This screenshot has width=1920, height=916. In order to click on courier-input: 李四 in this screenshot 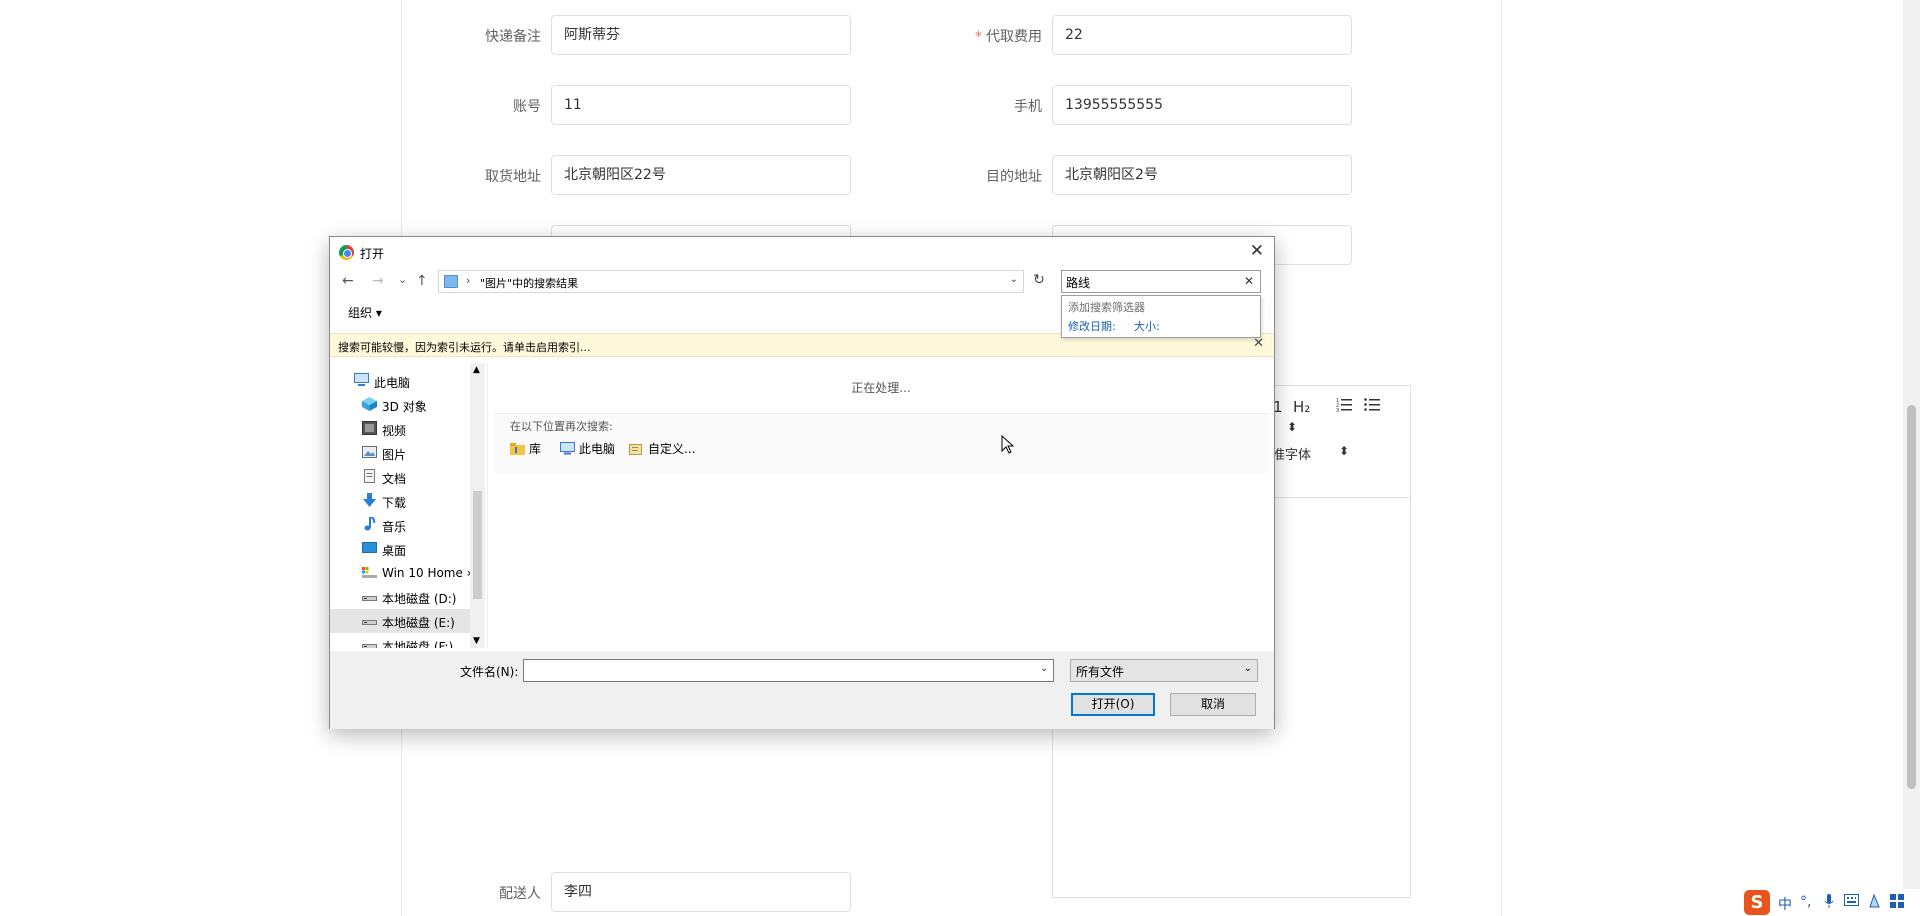, I will do `click(701, 892)`.